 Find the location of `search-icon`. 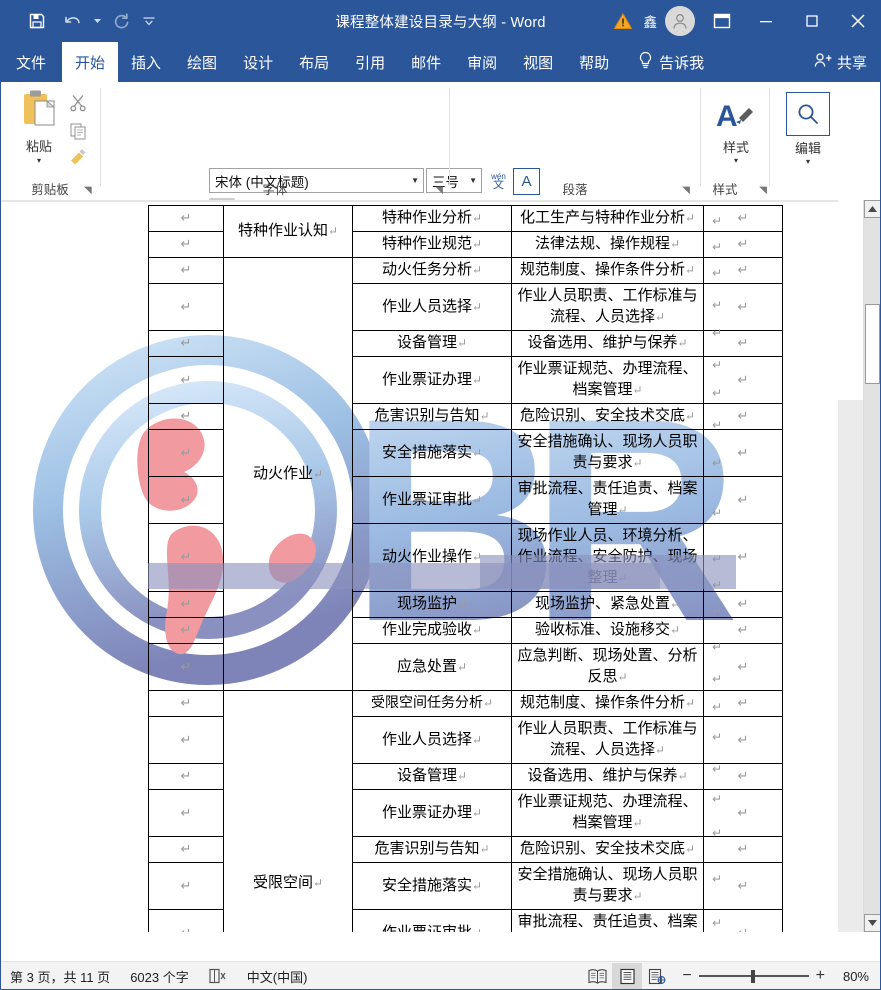

search-icon is located at coordinates (808, 114).